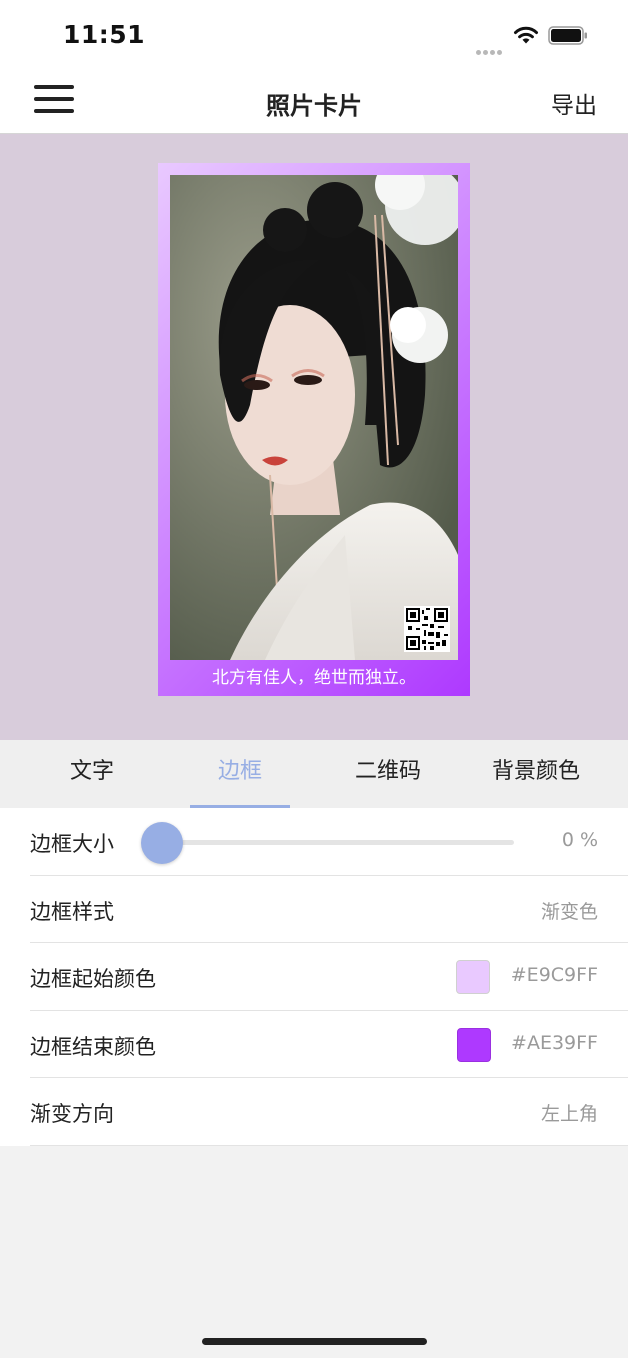  Describe the element at coordinates (314, 1341) in the screenshot. I see `home-indicator` at that location.